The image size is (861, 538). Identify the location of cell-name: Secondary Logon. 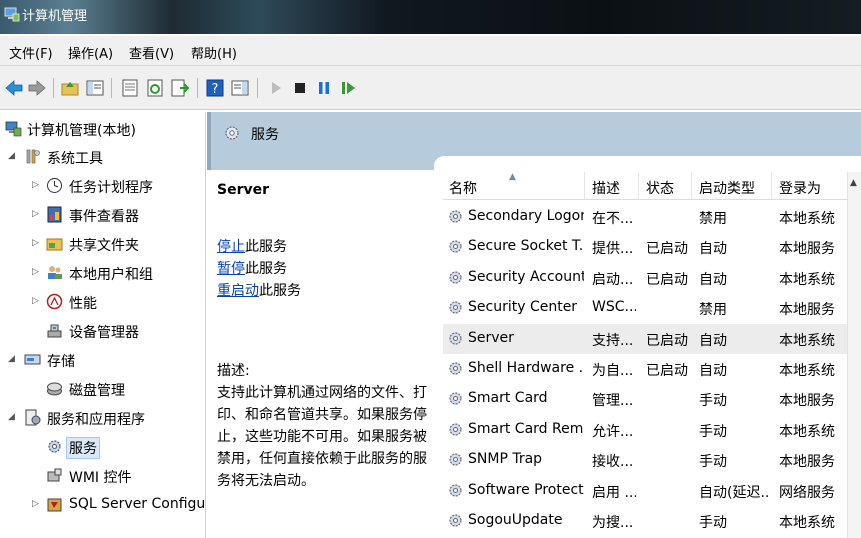
(526, 216).